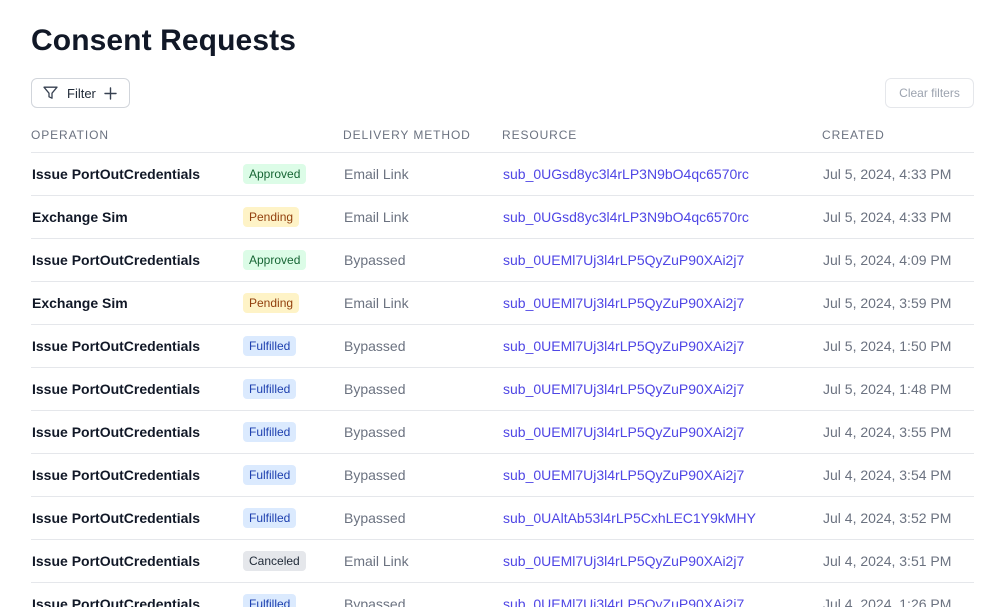  What do you see at coordinates (136, 135) in the screenshot?
I see `column-header-operation: OPERATION` at bounding box center [136, 135].